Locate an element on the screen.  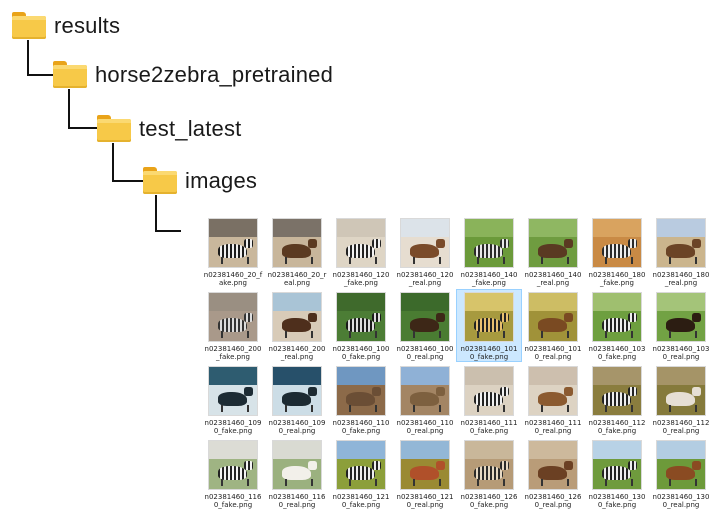
file-item: n02381460_1260_real.png is located at coordinates (553, 473).